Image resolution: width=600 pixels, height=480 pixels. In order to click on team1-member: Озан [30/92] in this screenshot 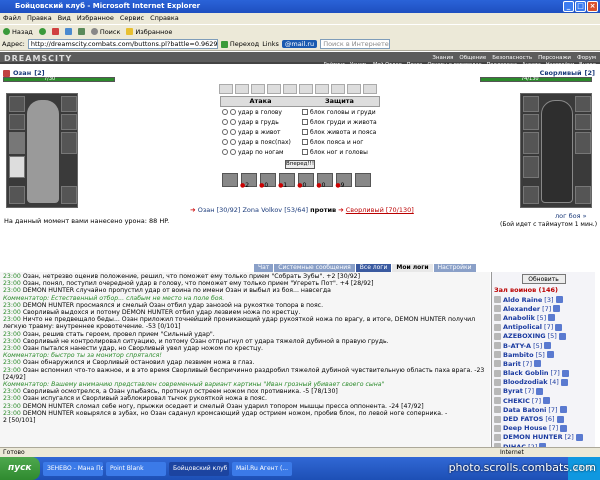, I will do `click(219, 210)`.